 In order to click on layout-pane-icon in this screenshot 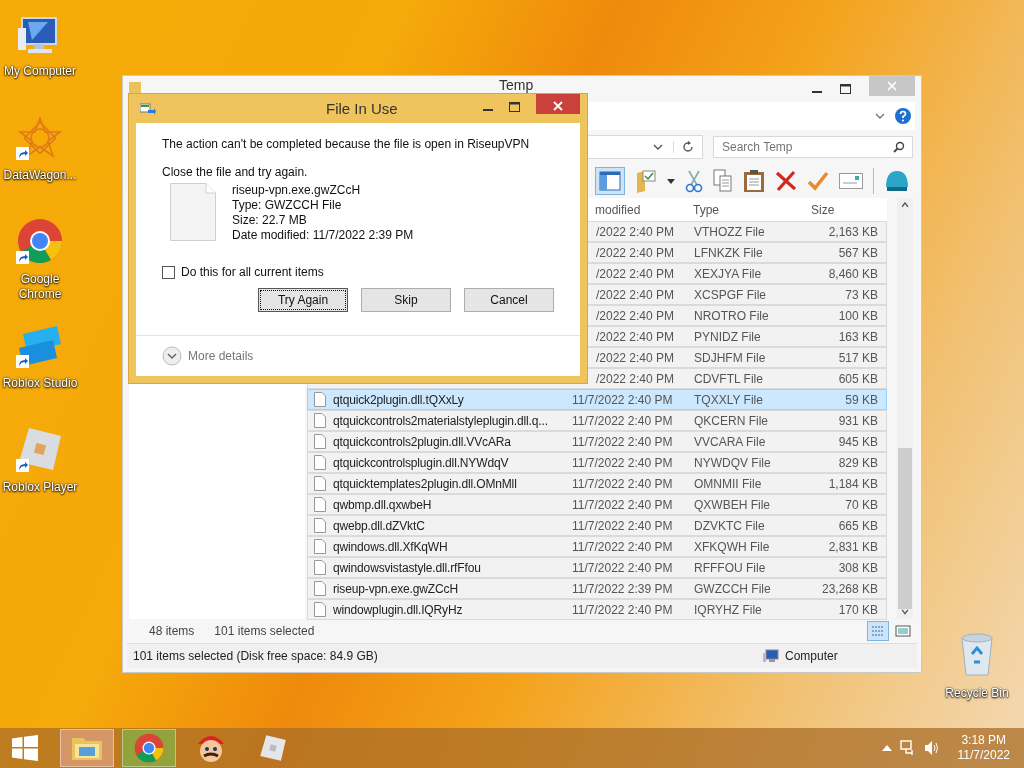, I will do `click(610, 181)`.